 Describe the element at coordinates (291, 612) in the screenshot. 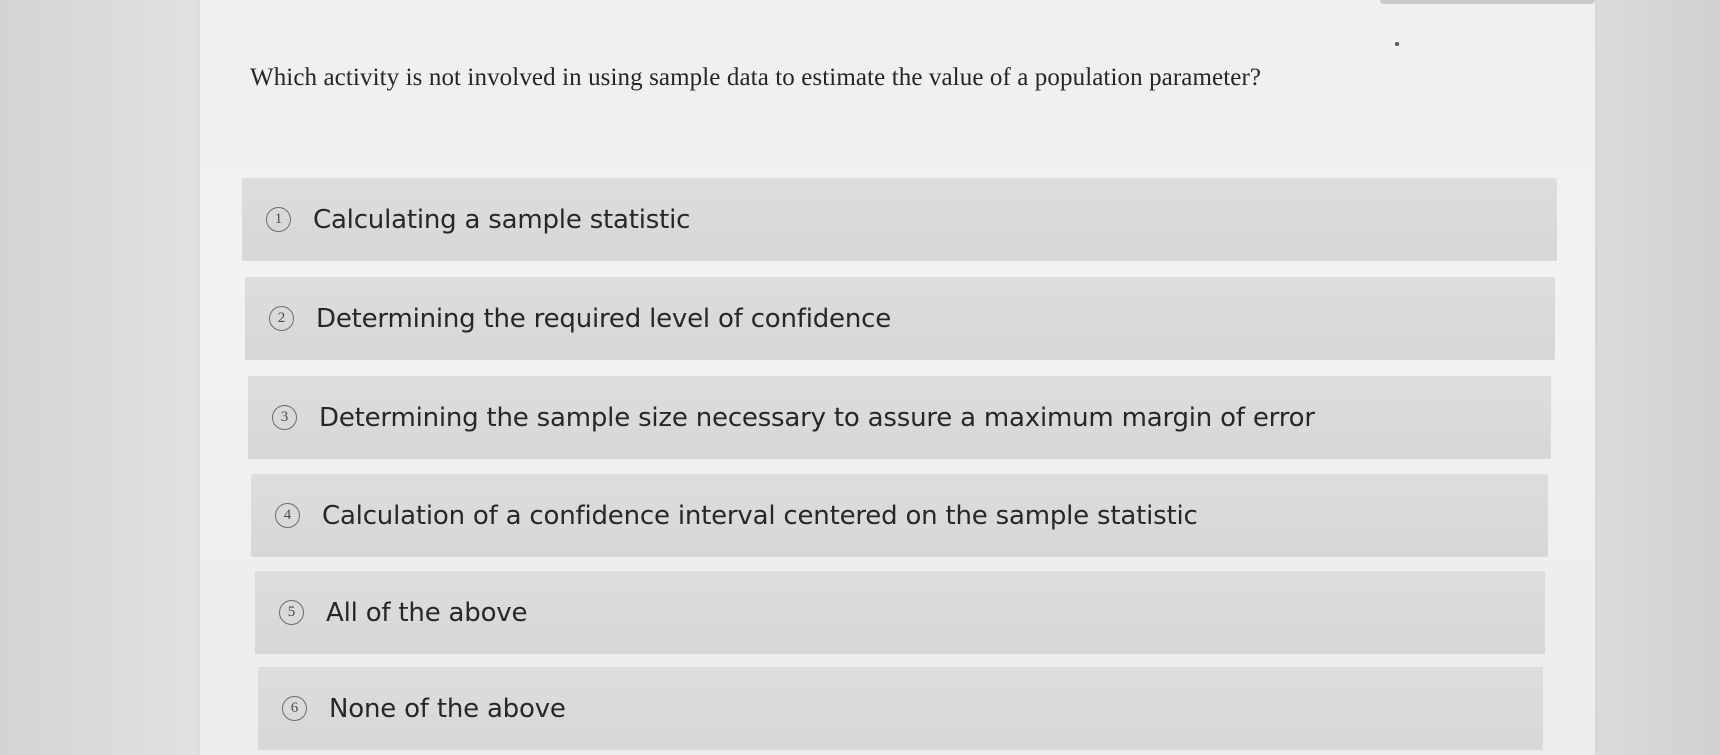

I see `option-number-badge: 5` at that location.